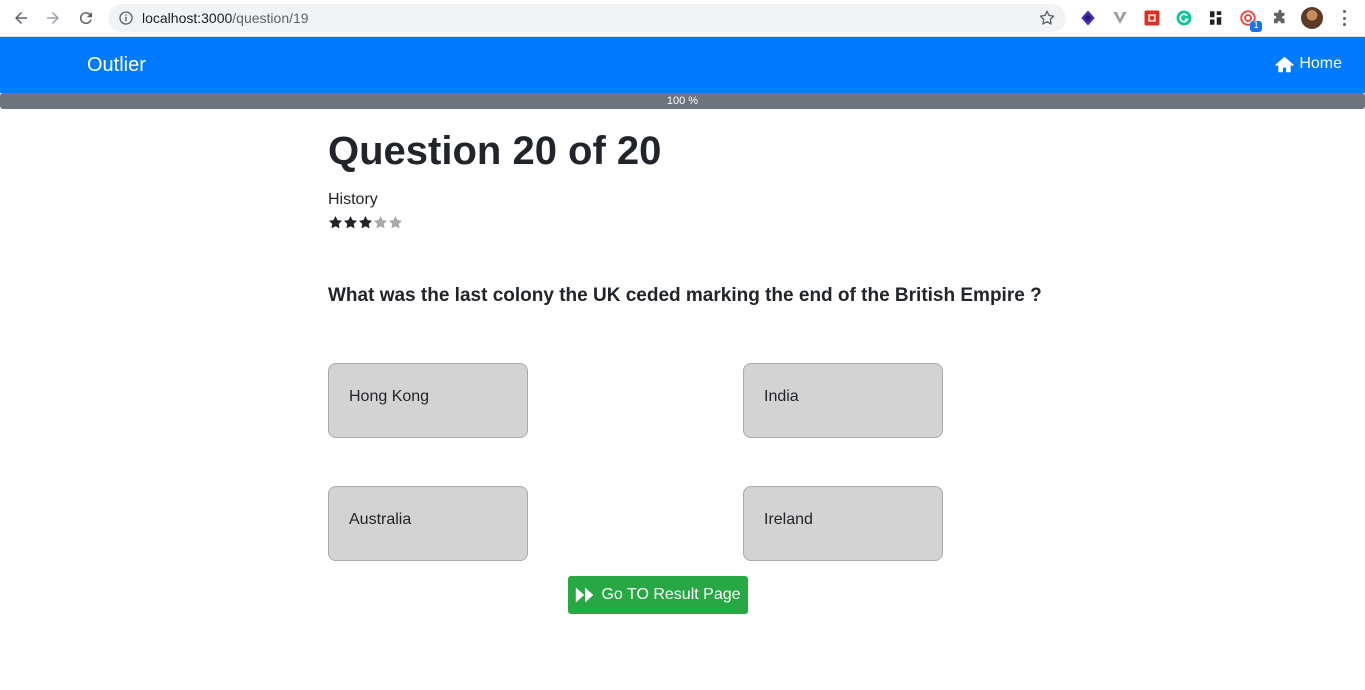 Image resolution: width=1365 pixels, height=690 pixels. I want to click on grammarly-icon, so click(1184, 18).